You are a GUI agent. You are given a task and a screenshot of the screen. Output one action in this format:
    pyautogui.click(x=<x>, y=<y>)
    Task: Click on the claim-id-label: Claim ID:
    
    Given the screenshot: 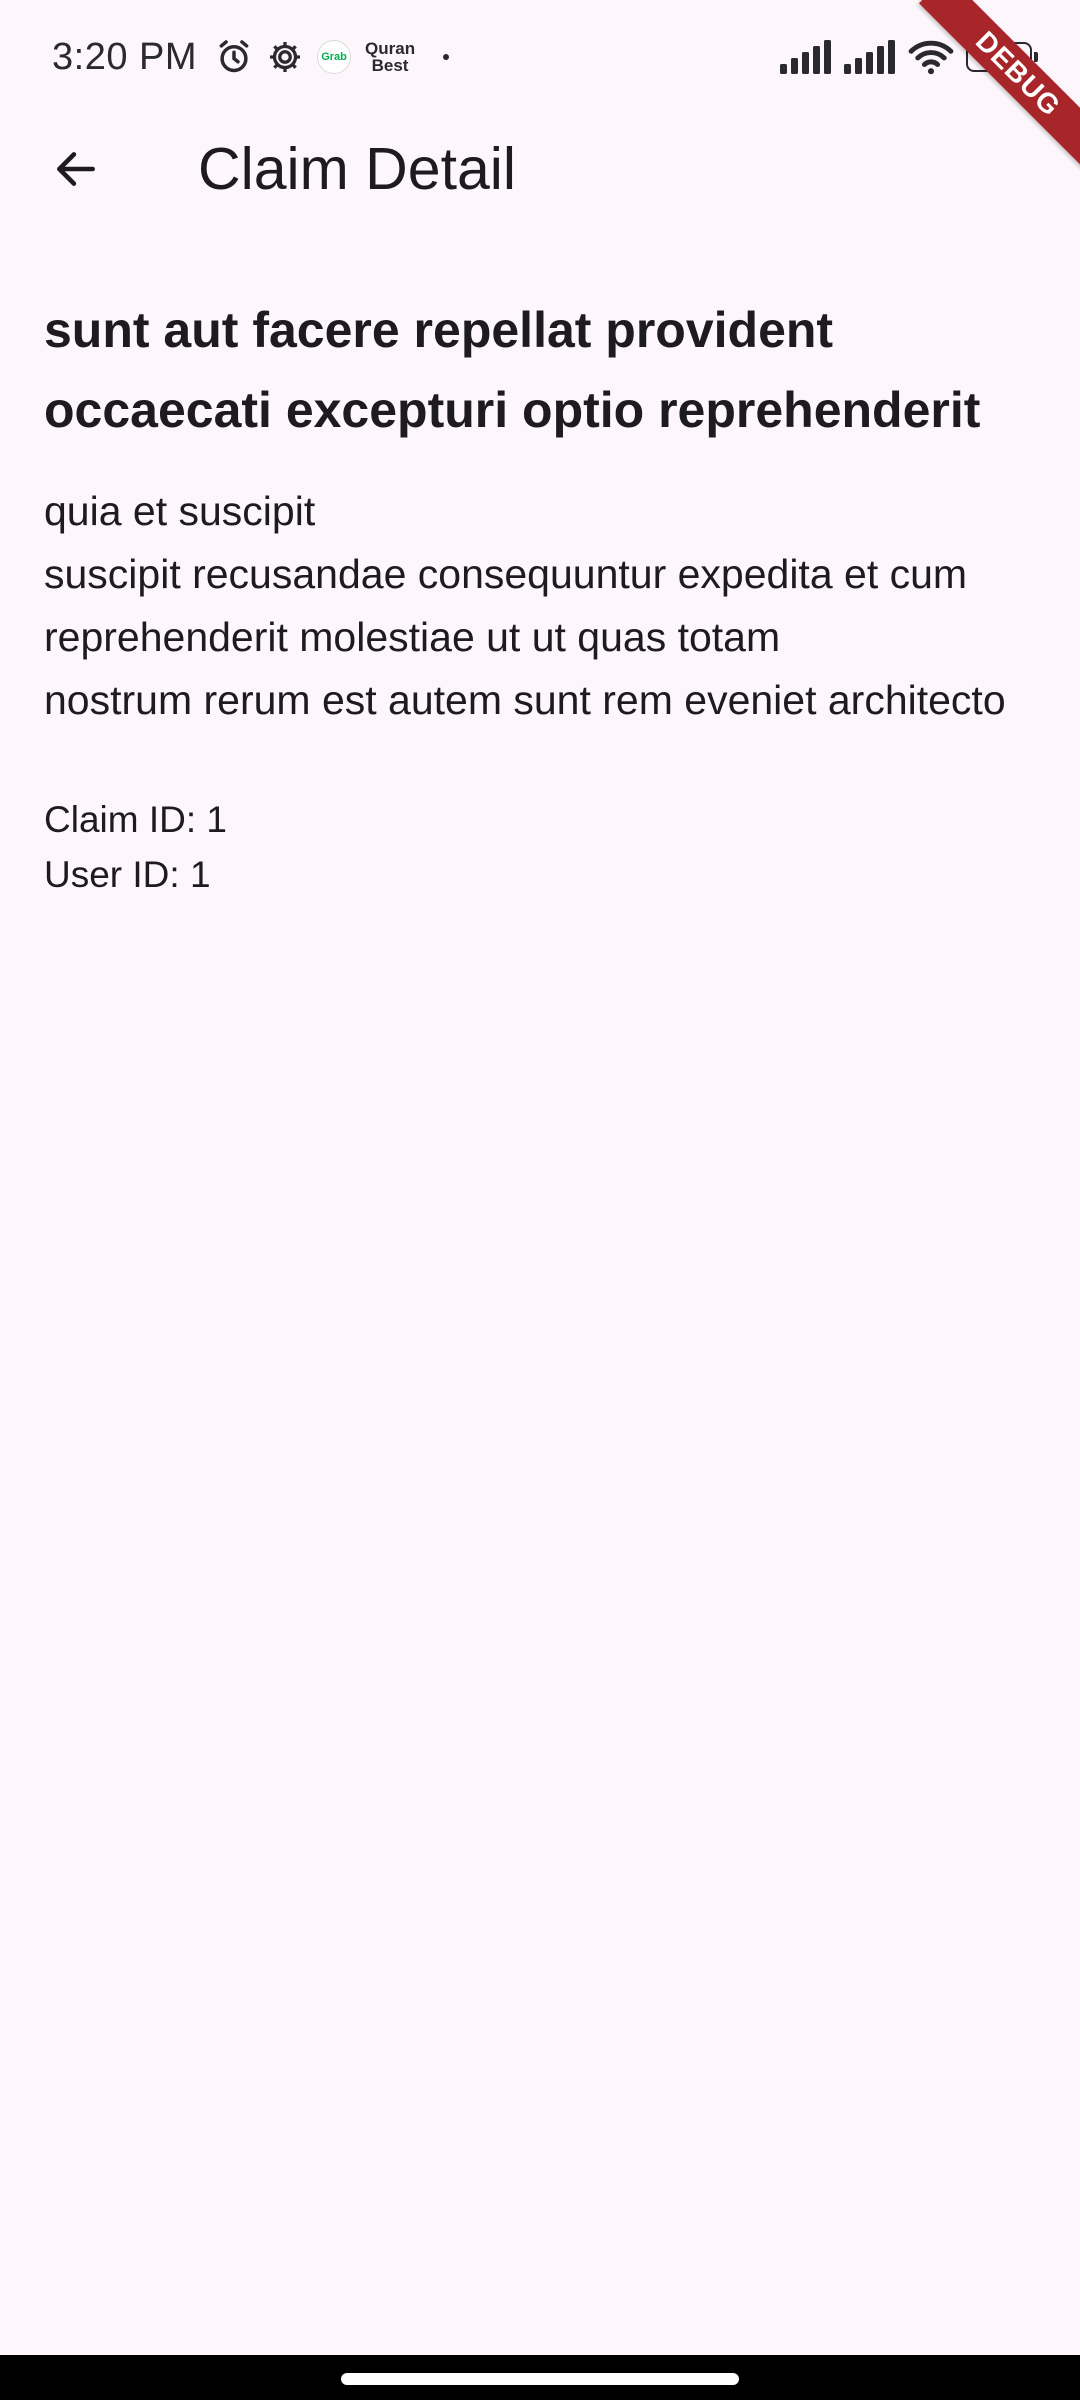 What is the action you would take?
    pyautogui.click(x=125, y=819)
    